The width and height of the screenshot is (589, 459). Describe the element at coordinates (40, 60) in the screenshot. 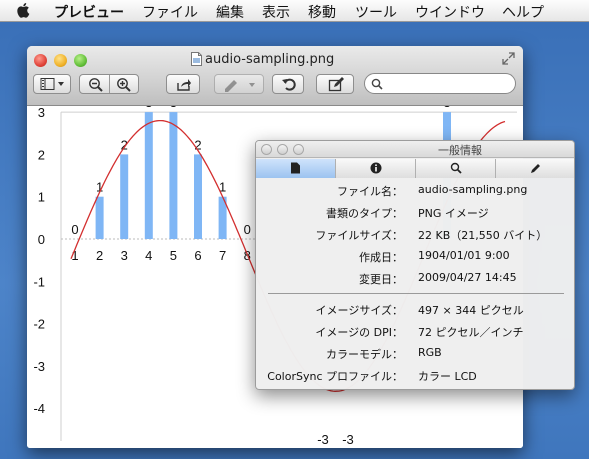

I see `close-button` at that location.